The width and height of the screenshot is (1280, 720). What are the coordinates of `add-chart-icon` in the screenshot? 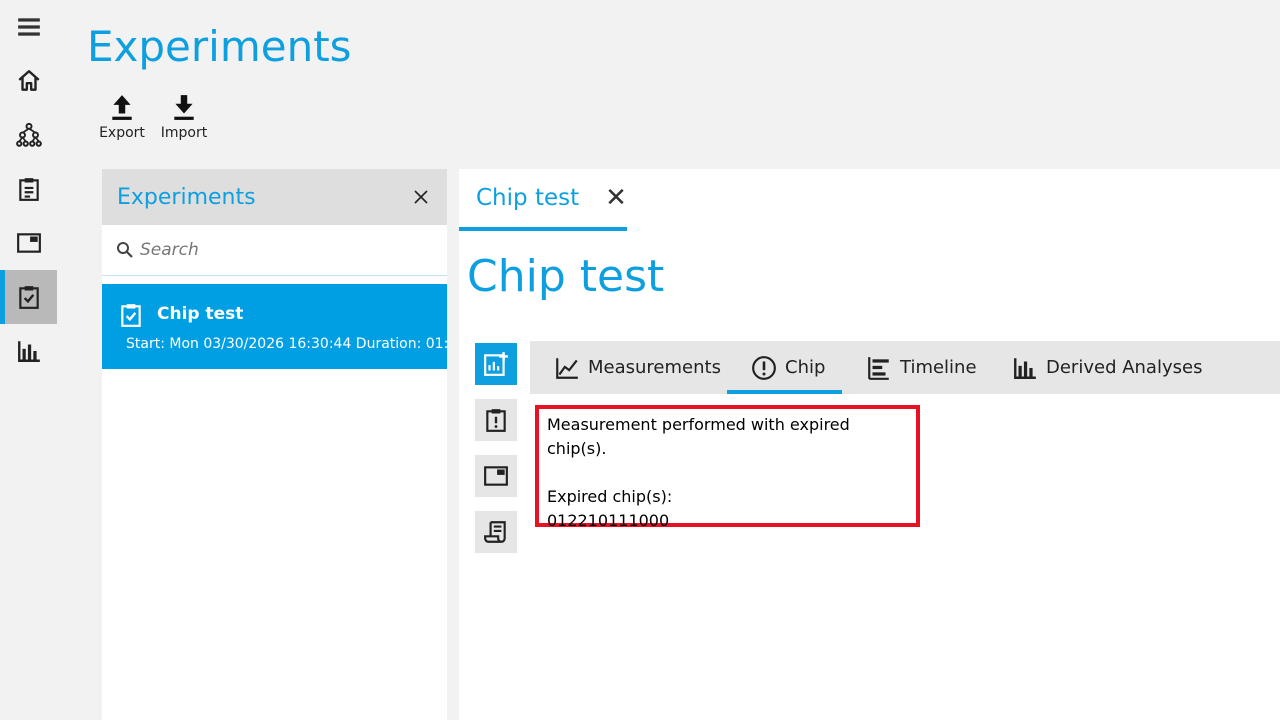 It's located at (496, 364).